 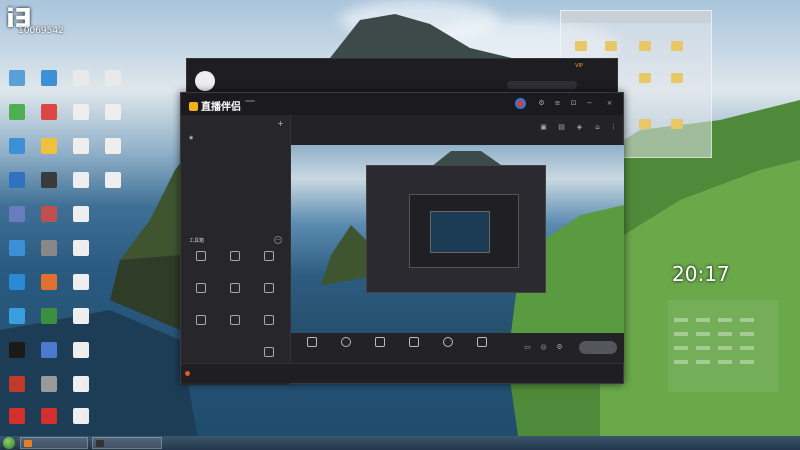 I want to click on minimize-icon: −, so click(x=589, y=103).